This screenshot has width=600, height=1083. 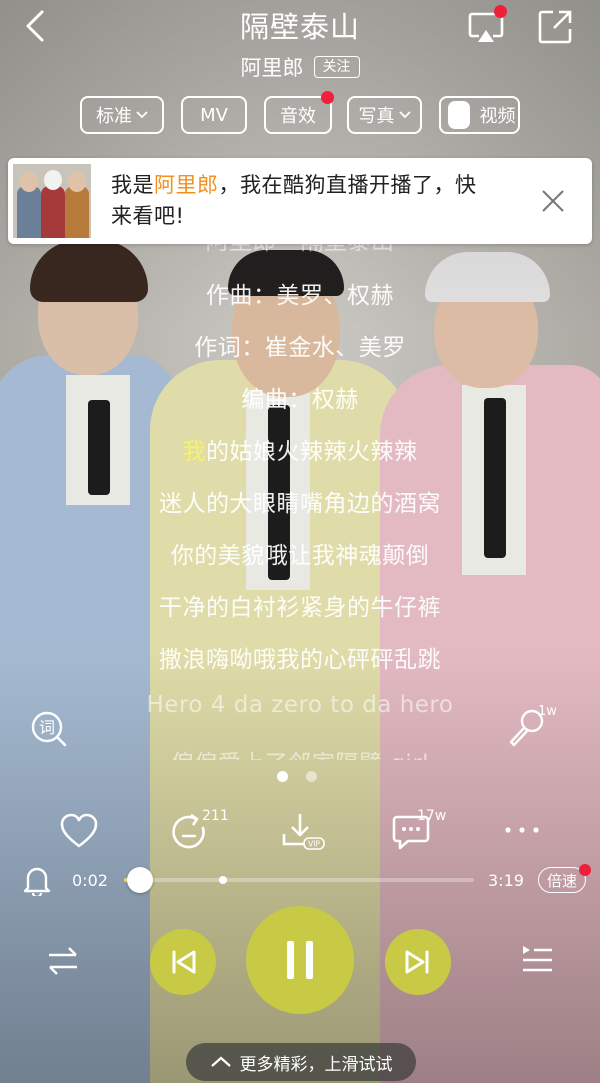 I want to click on next-track-button, so click(x=418, y=962).